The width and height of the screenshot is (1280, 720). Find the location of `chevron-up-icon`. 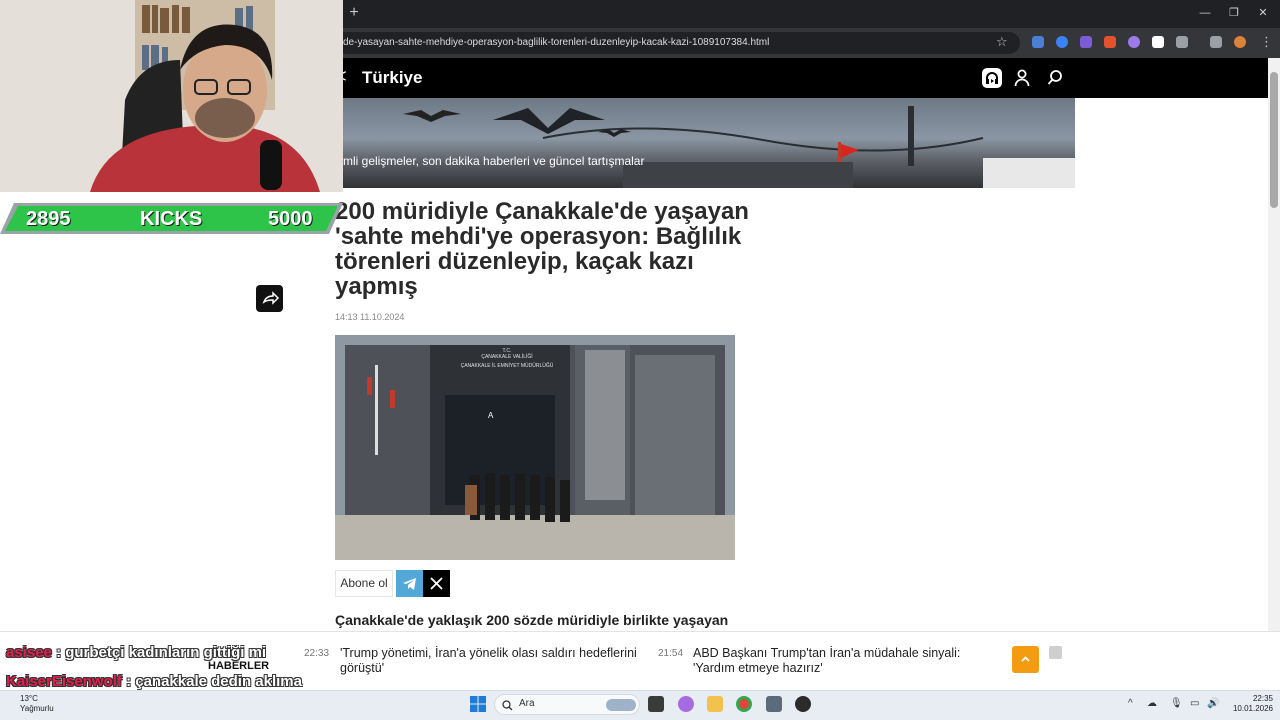

chevron-up-icon is located at coordinates (1025, 659).